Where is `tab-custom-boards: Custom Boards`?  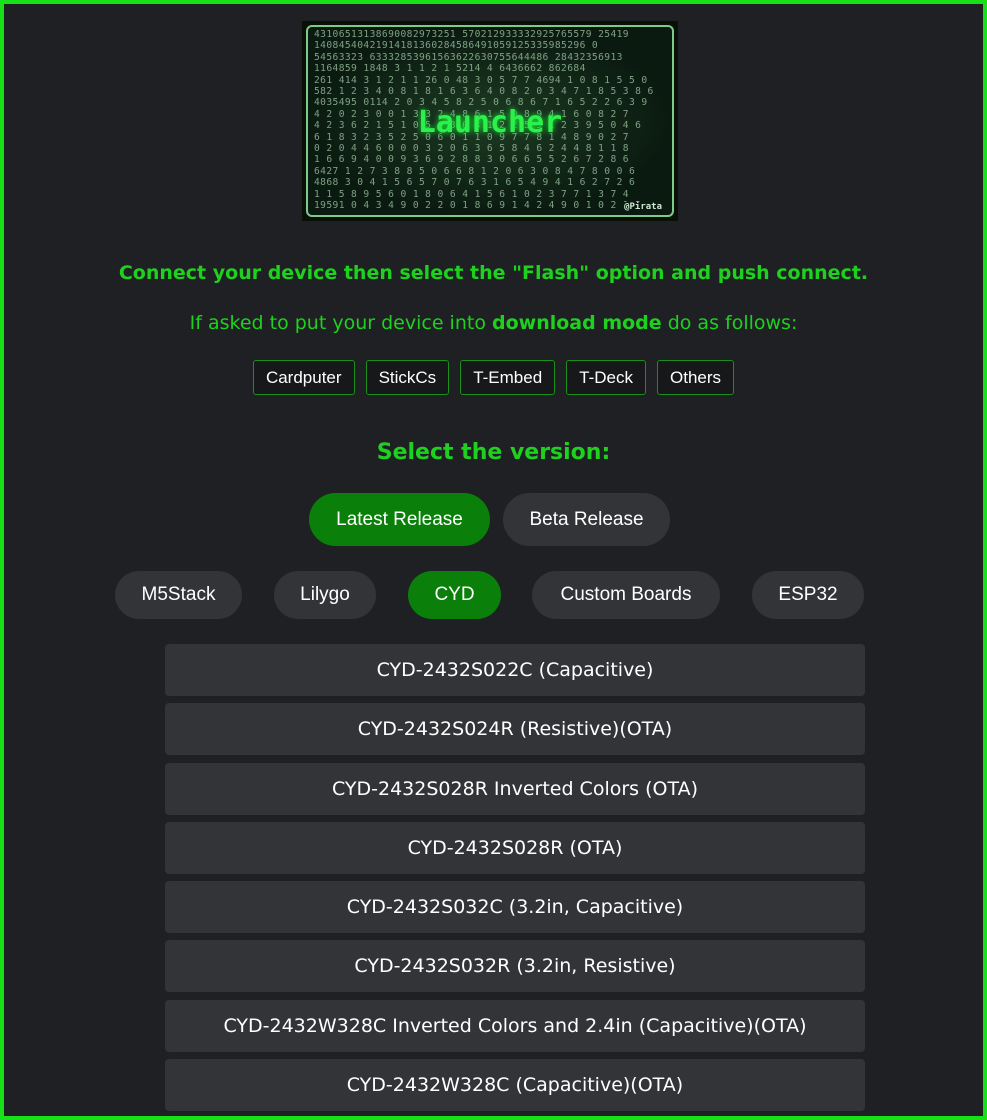
tab-custom-boards: Custom Boards is located at coordinates (626, 595).